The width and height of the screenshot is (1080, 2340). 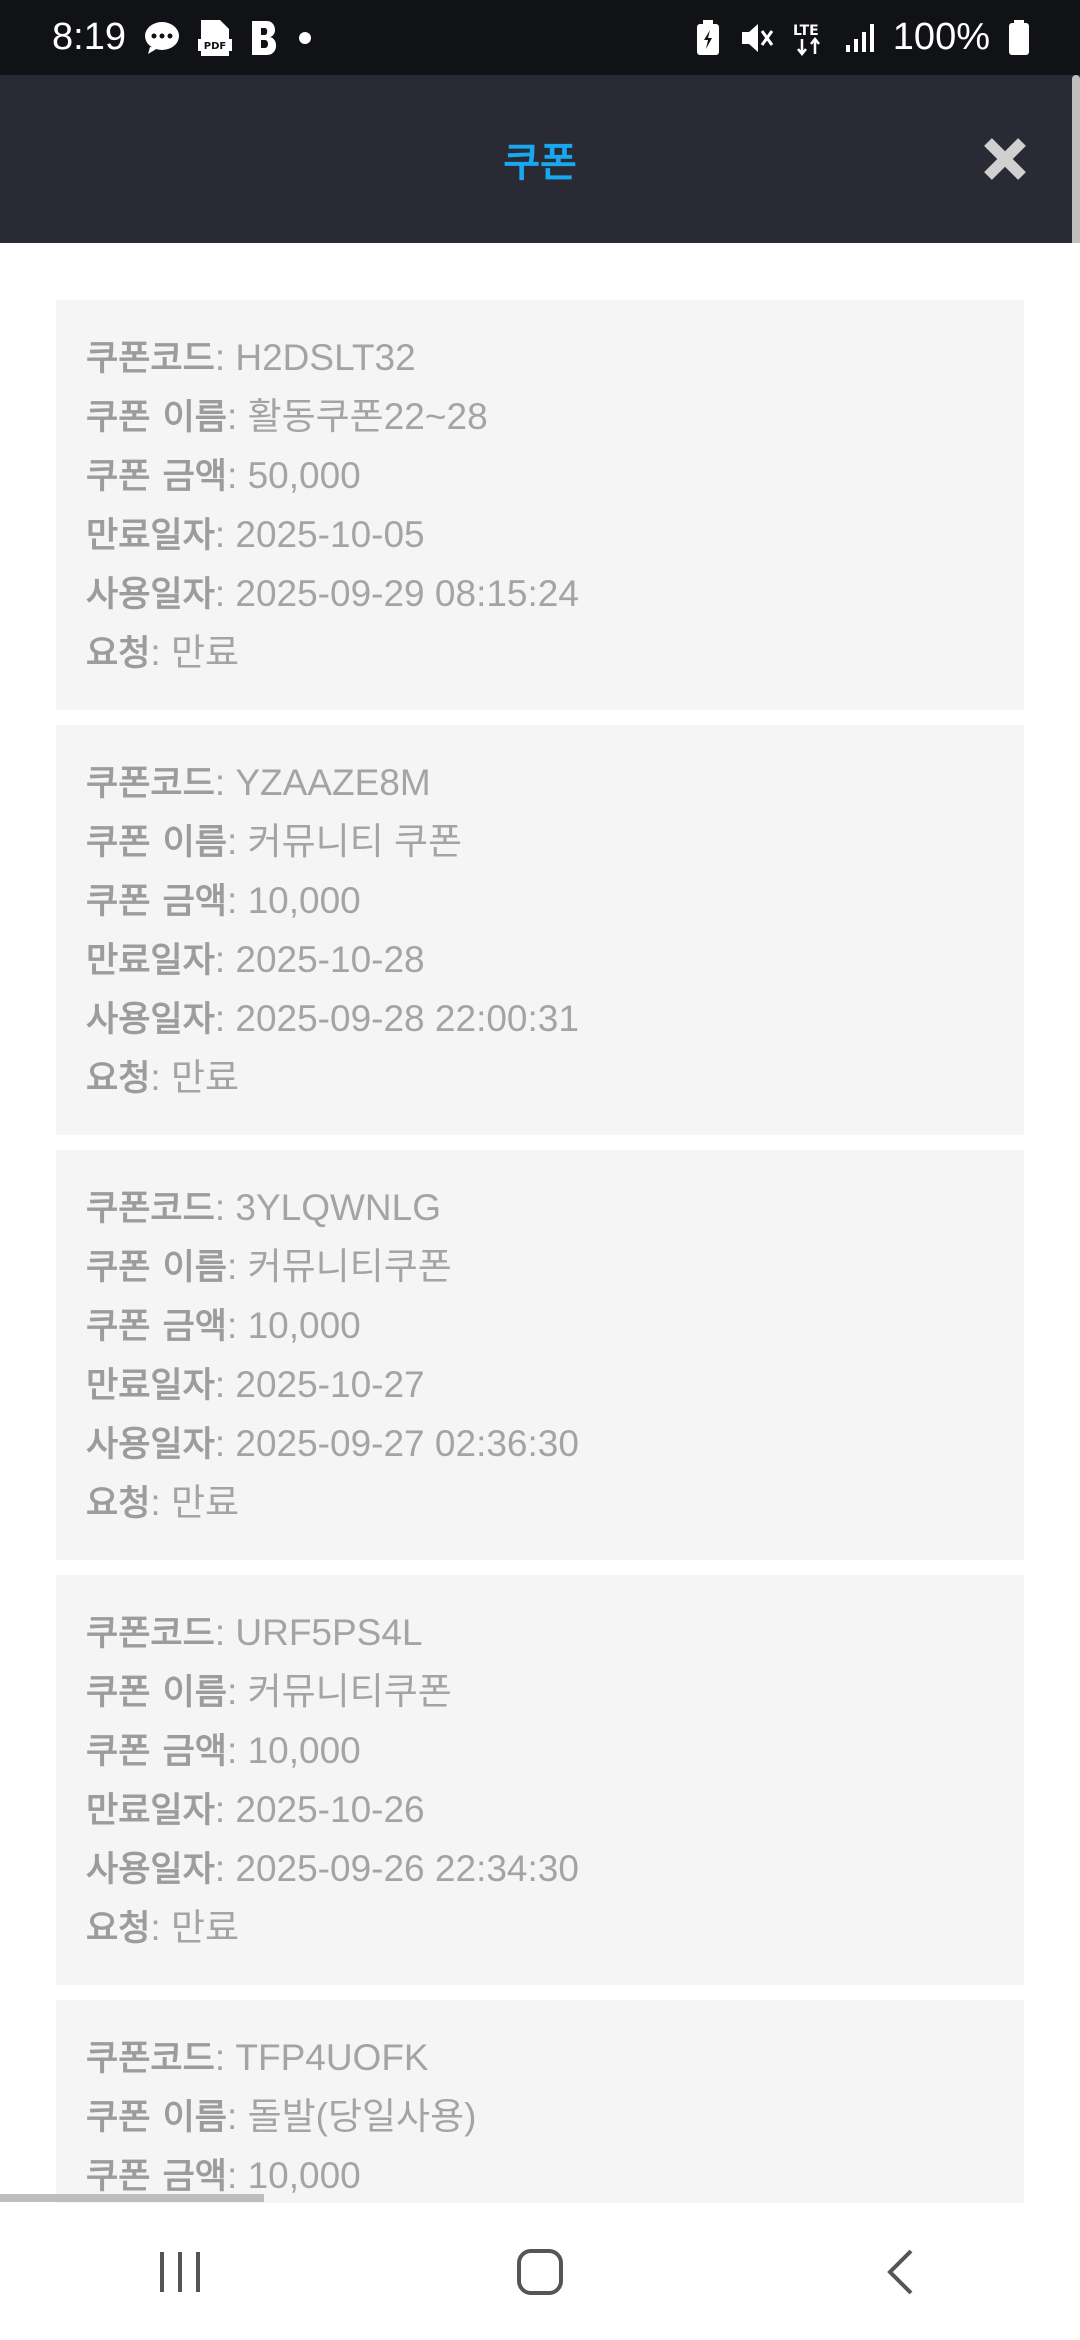 I want to click on coupon-used-value: 2025-09-27 02:36:30, so click(x=407, y=1443).